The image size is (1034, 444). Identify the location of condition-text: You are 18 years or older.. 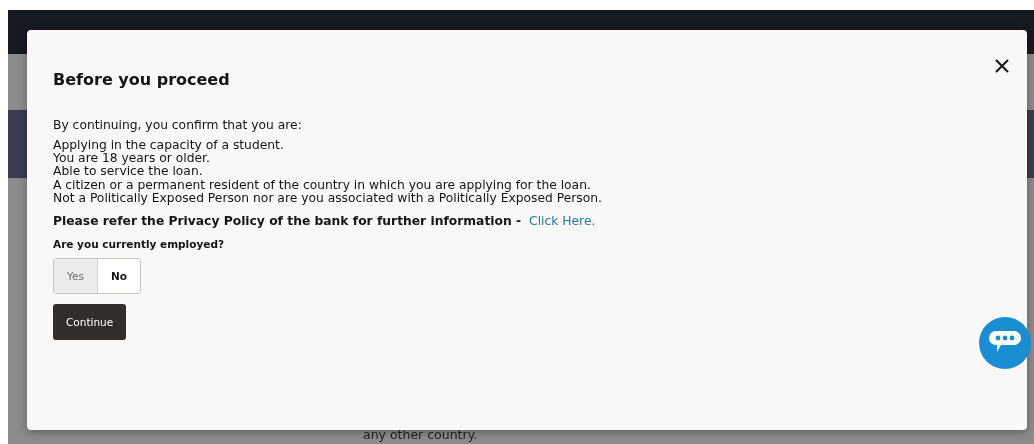
(132, 159).